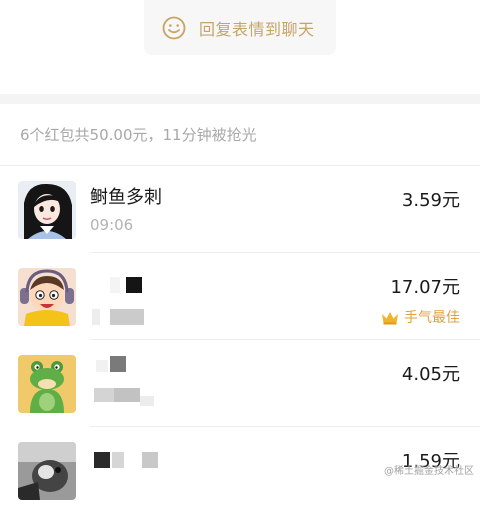  I want to click on grab-amount: 17.07元, so click(425, 287).